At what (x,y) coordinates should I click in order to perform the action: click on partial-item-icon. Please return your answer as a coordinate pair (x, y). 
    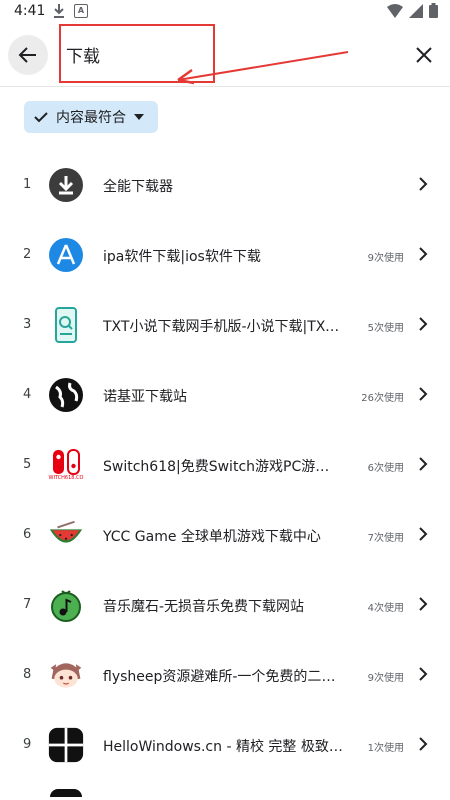
    Looking at the image, I should click on (66, 793).